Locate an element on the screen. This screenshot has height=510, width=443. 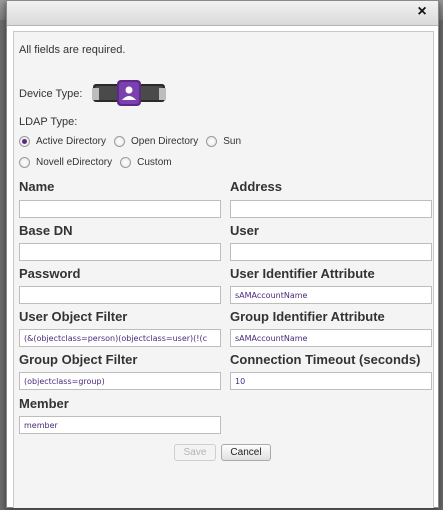
address-label: Address is located at coordinates (256, 186).